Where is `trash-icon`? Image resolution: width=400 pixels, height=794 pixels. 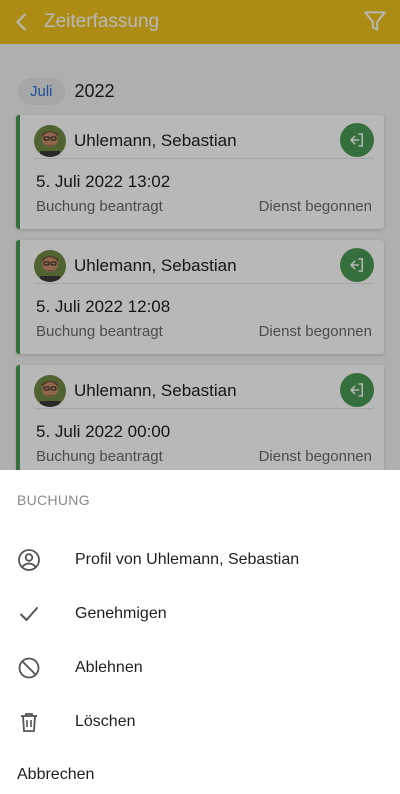
trash-icon is located at coordinates (29, 722).